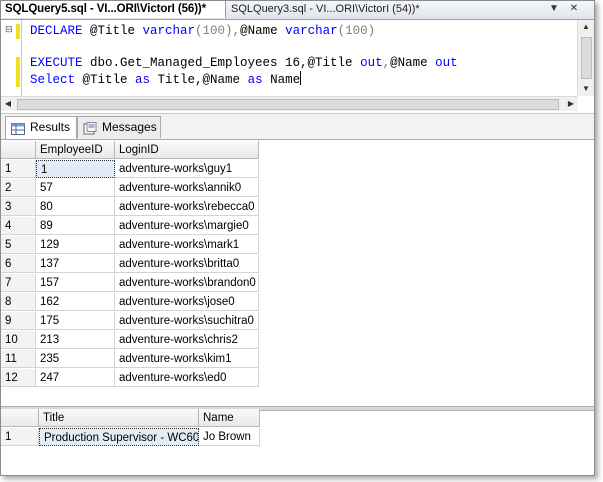 This screenshot has width=603, height=482. Describe the element at coordinates (18, 264) in the screenshot. I see `row-number: 6` at that location.